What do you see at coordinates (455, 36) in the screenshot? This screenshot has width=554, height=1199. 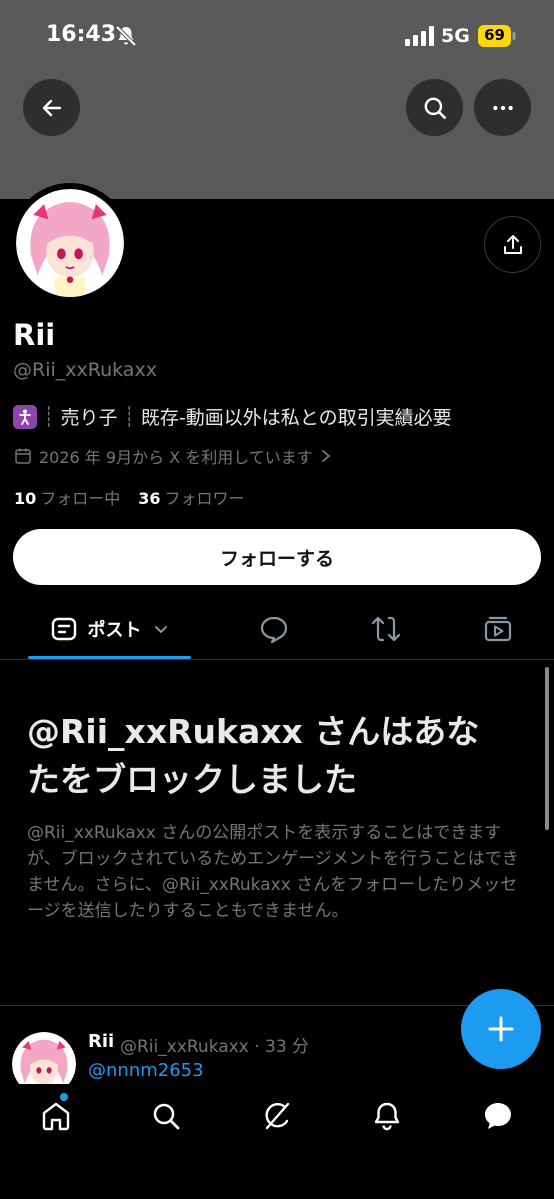 I see `network-type: 5G` at bounding box center [455, 36].